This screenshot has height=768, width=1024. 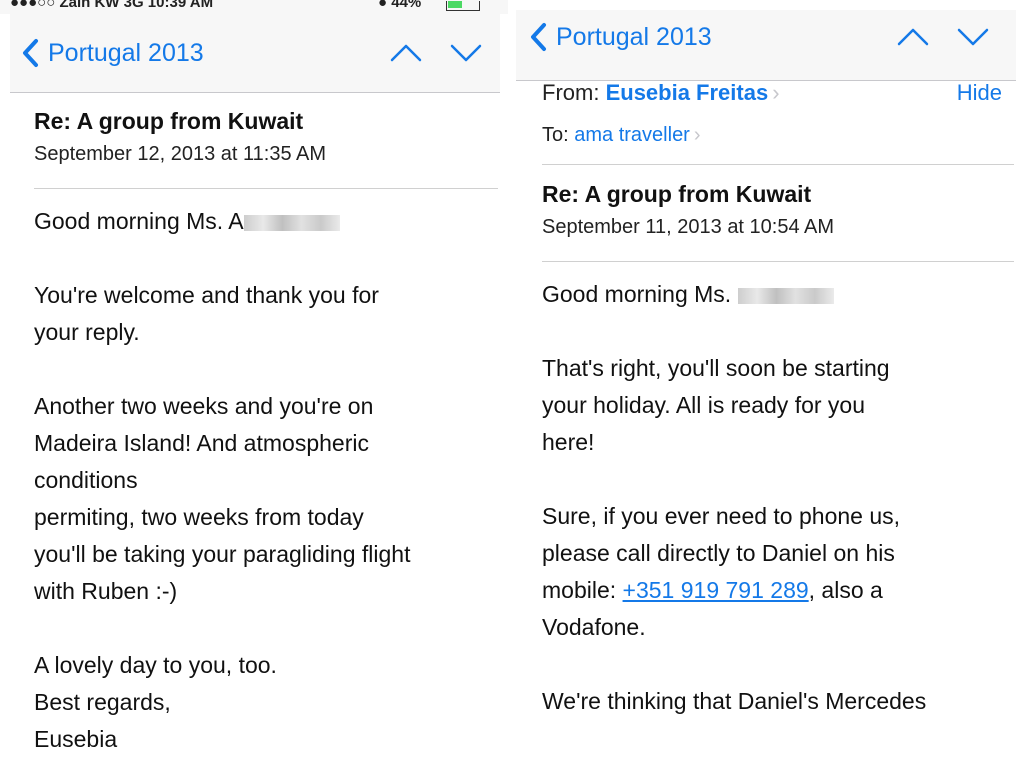 What do you see at coordinates (979, 93) in the screenshot?
I see `hide-button: Hide` at bounding box center [979, 93].